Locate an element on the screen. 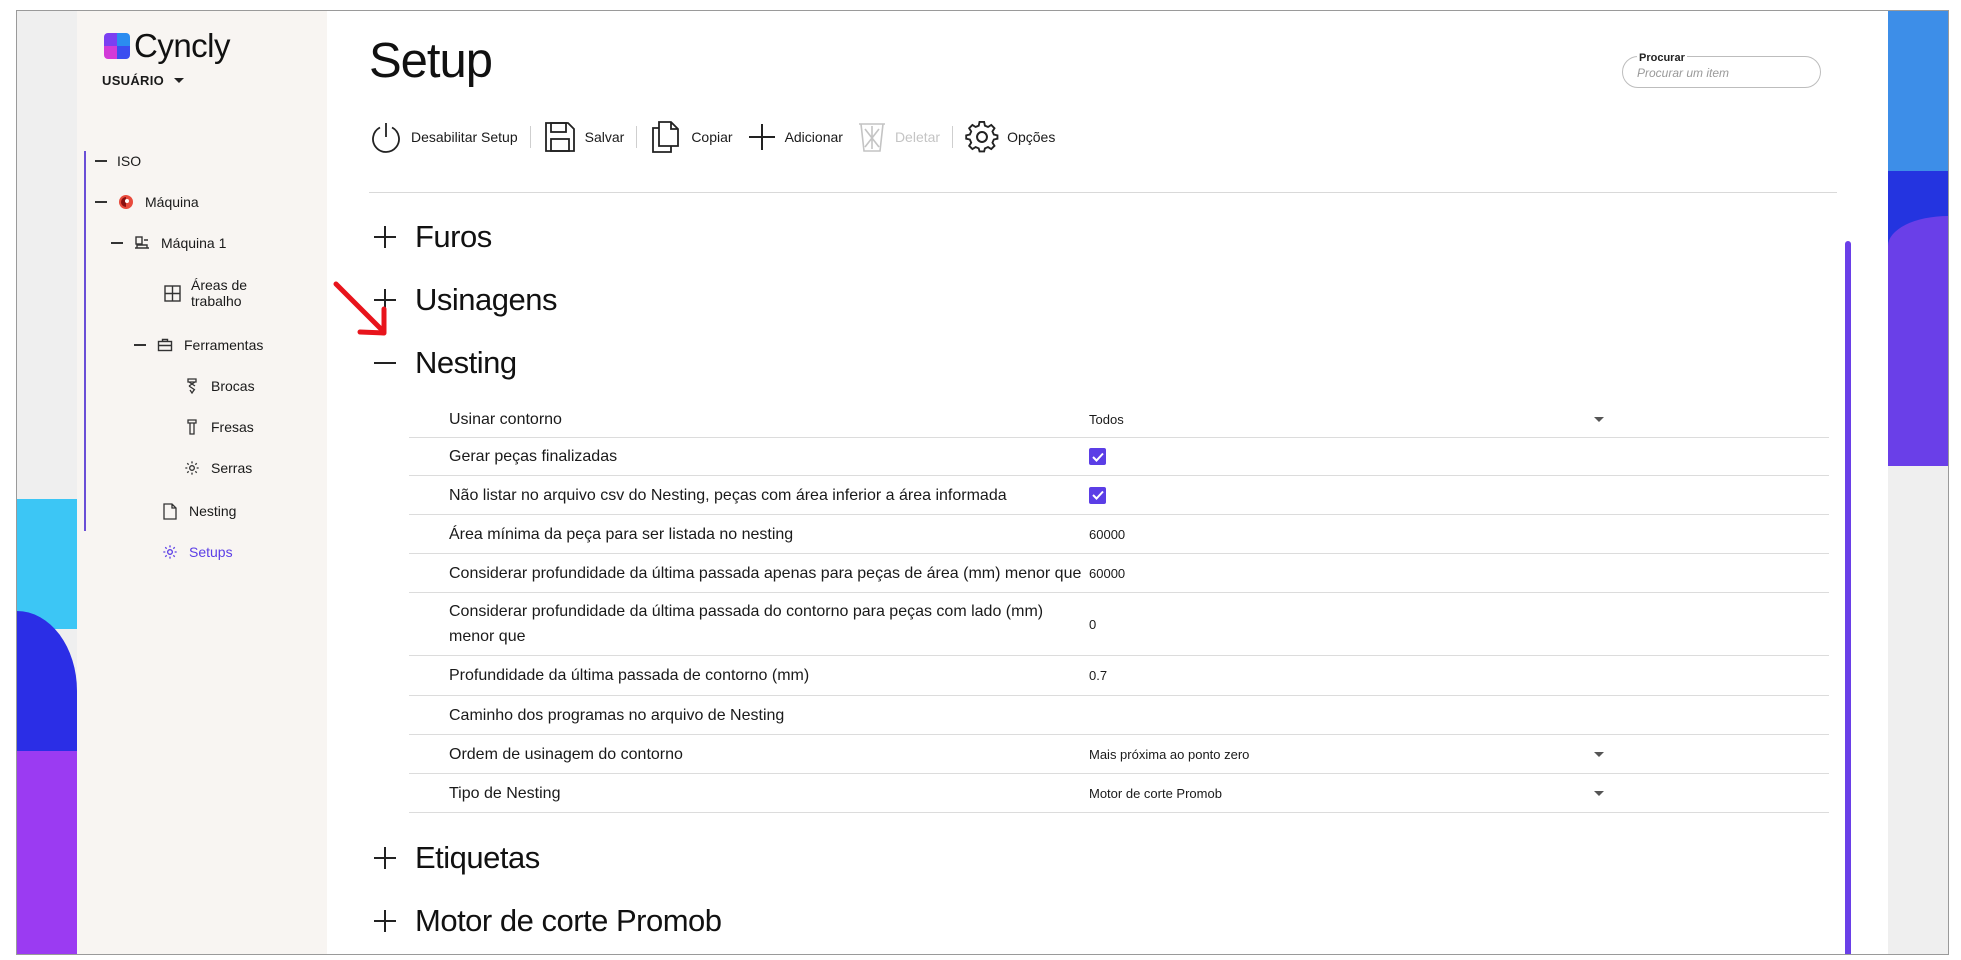  property-row: Usinar contorno Todos is located at coordinates (1119, 419).